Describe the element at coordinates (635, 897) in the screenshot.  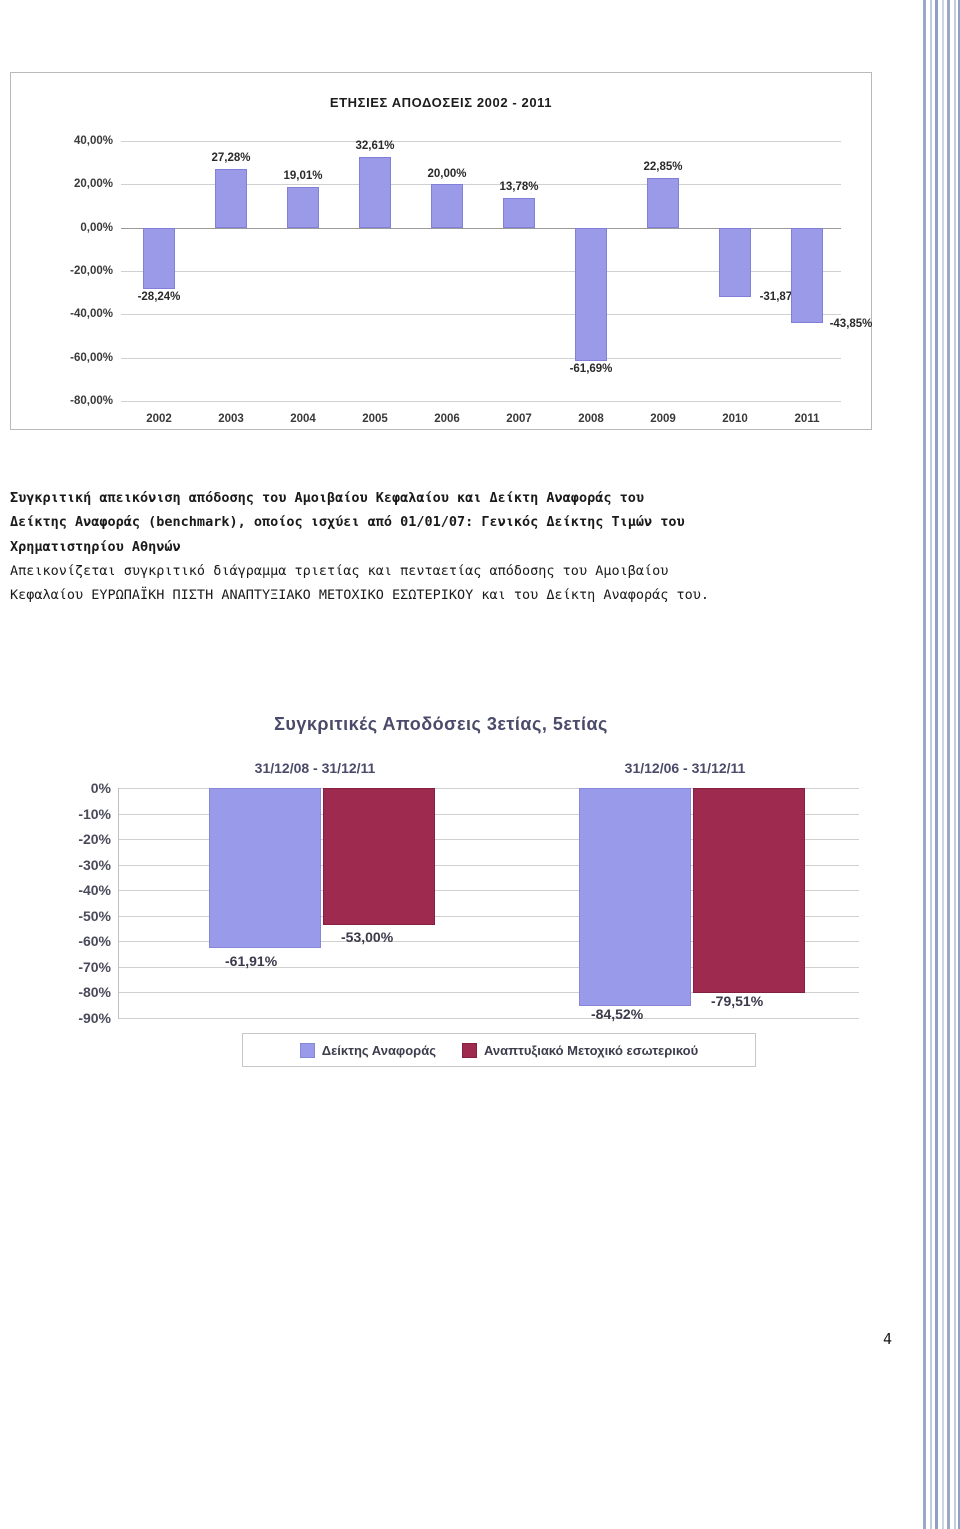
I see `bar-benchmark-5y` at that location.